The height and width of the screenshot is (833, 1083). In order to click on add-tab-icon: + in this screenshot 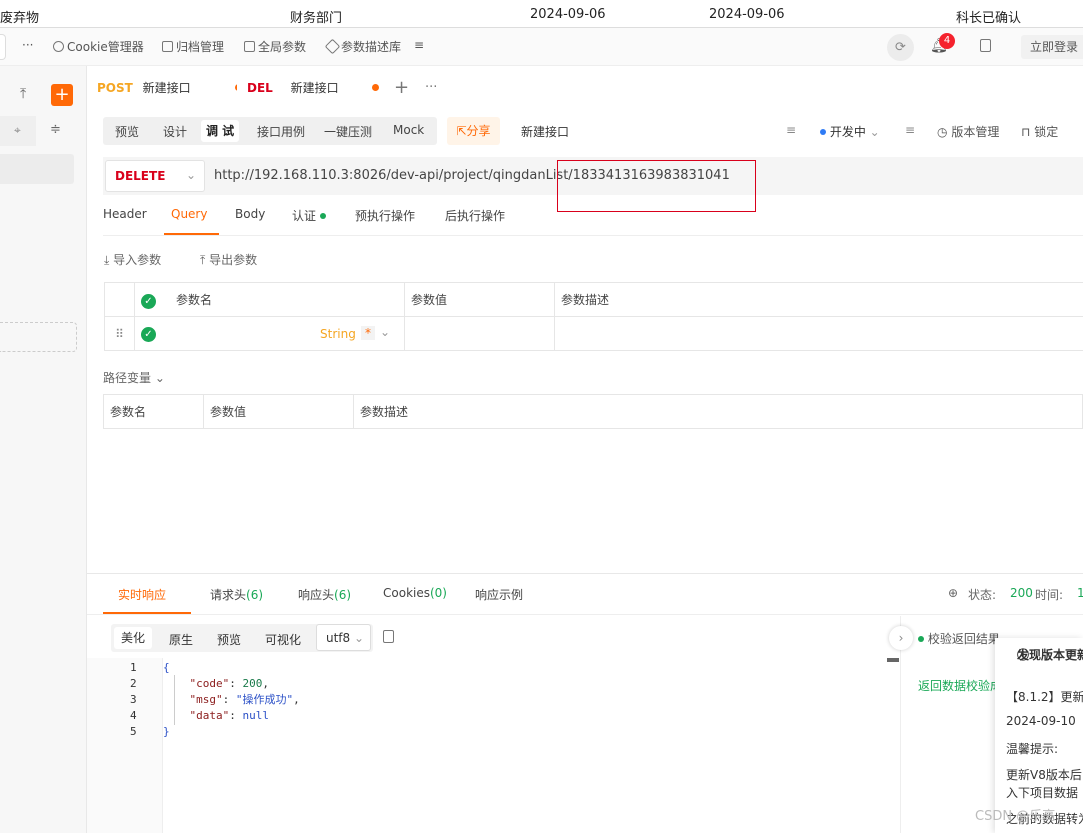, I will do `click(401, 88)`.